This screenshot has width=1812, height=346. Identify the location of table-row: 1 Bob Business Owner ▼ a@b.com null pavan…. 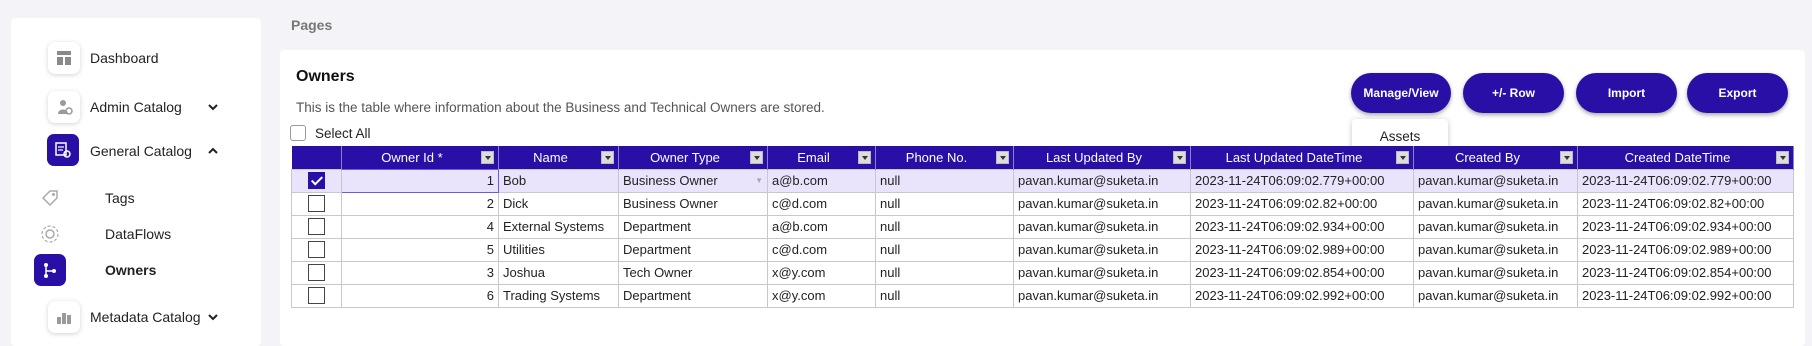
(1042, 180).